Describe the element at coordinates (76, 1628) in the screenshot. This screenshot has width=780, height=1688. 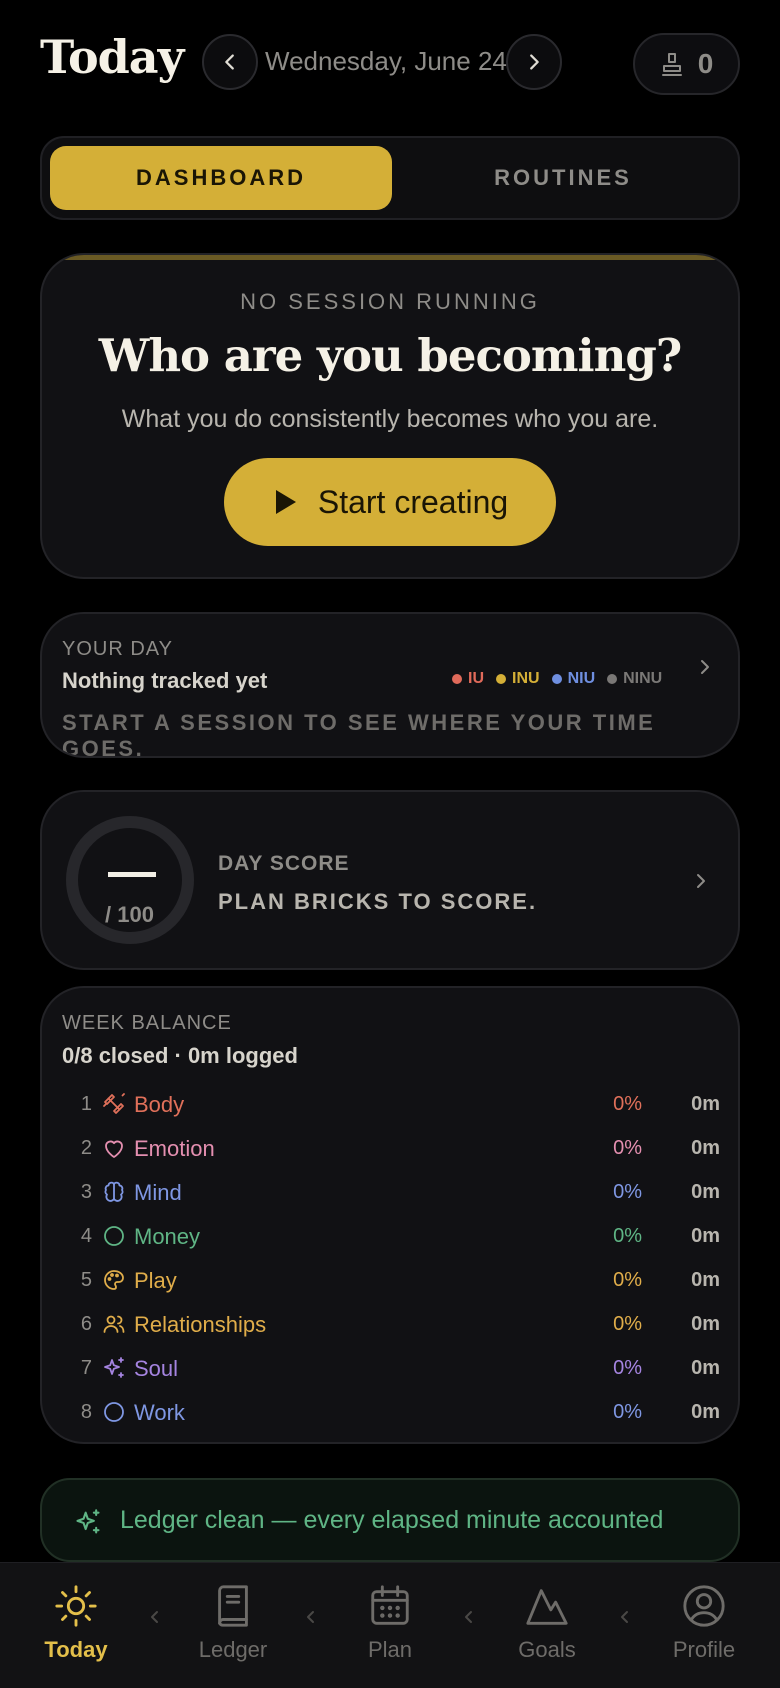
I see `tab-today: Today` at that location.